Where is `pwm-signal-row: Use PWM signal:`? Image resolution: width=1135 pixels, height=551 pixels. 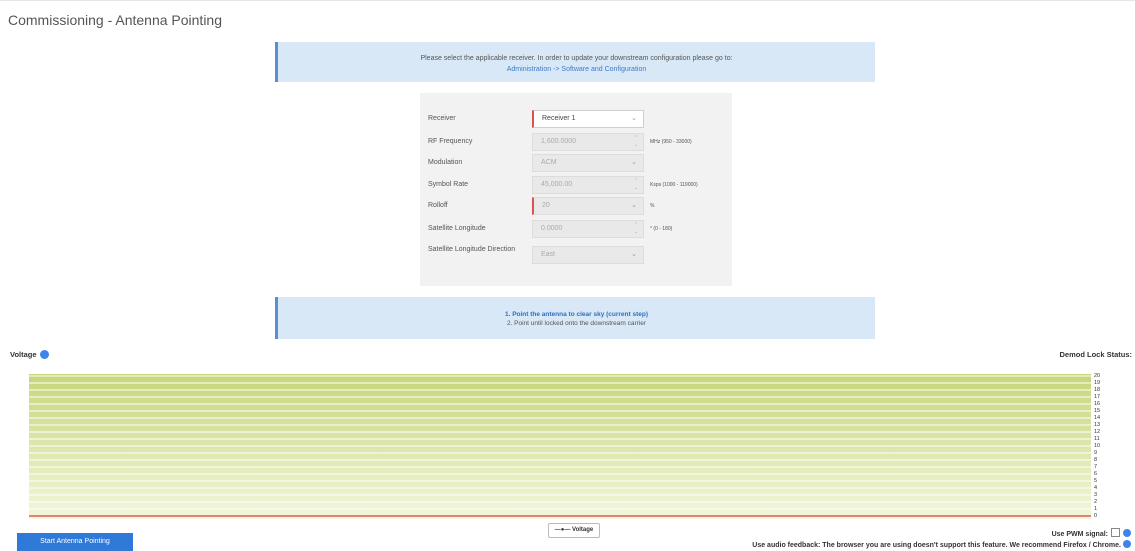
pwm-signal-row: Use PWM signal: is located at coordinates (1091, 533).